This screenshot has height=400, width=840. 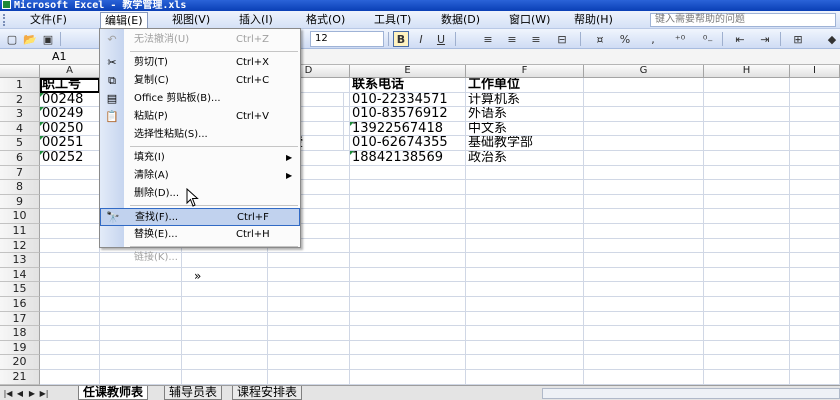 I want to click on increase-indent-icon: ⇥, so click(x=765, y=39).